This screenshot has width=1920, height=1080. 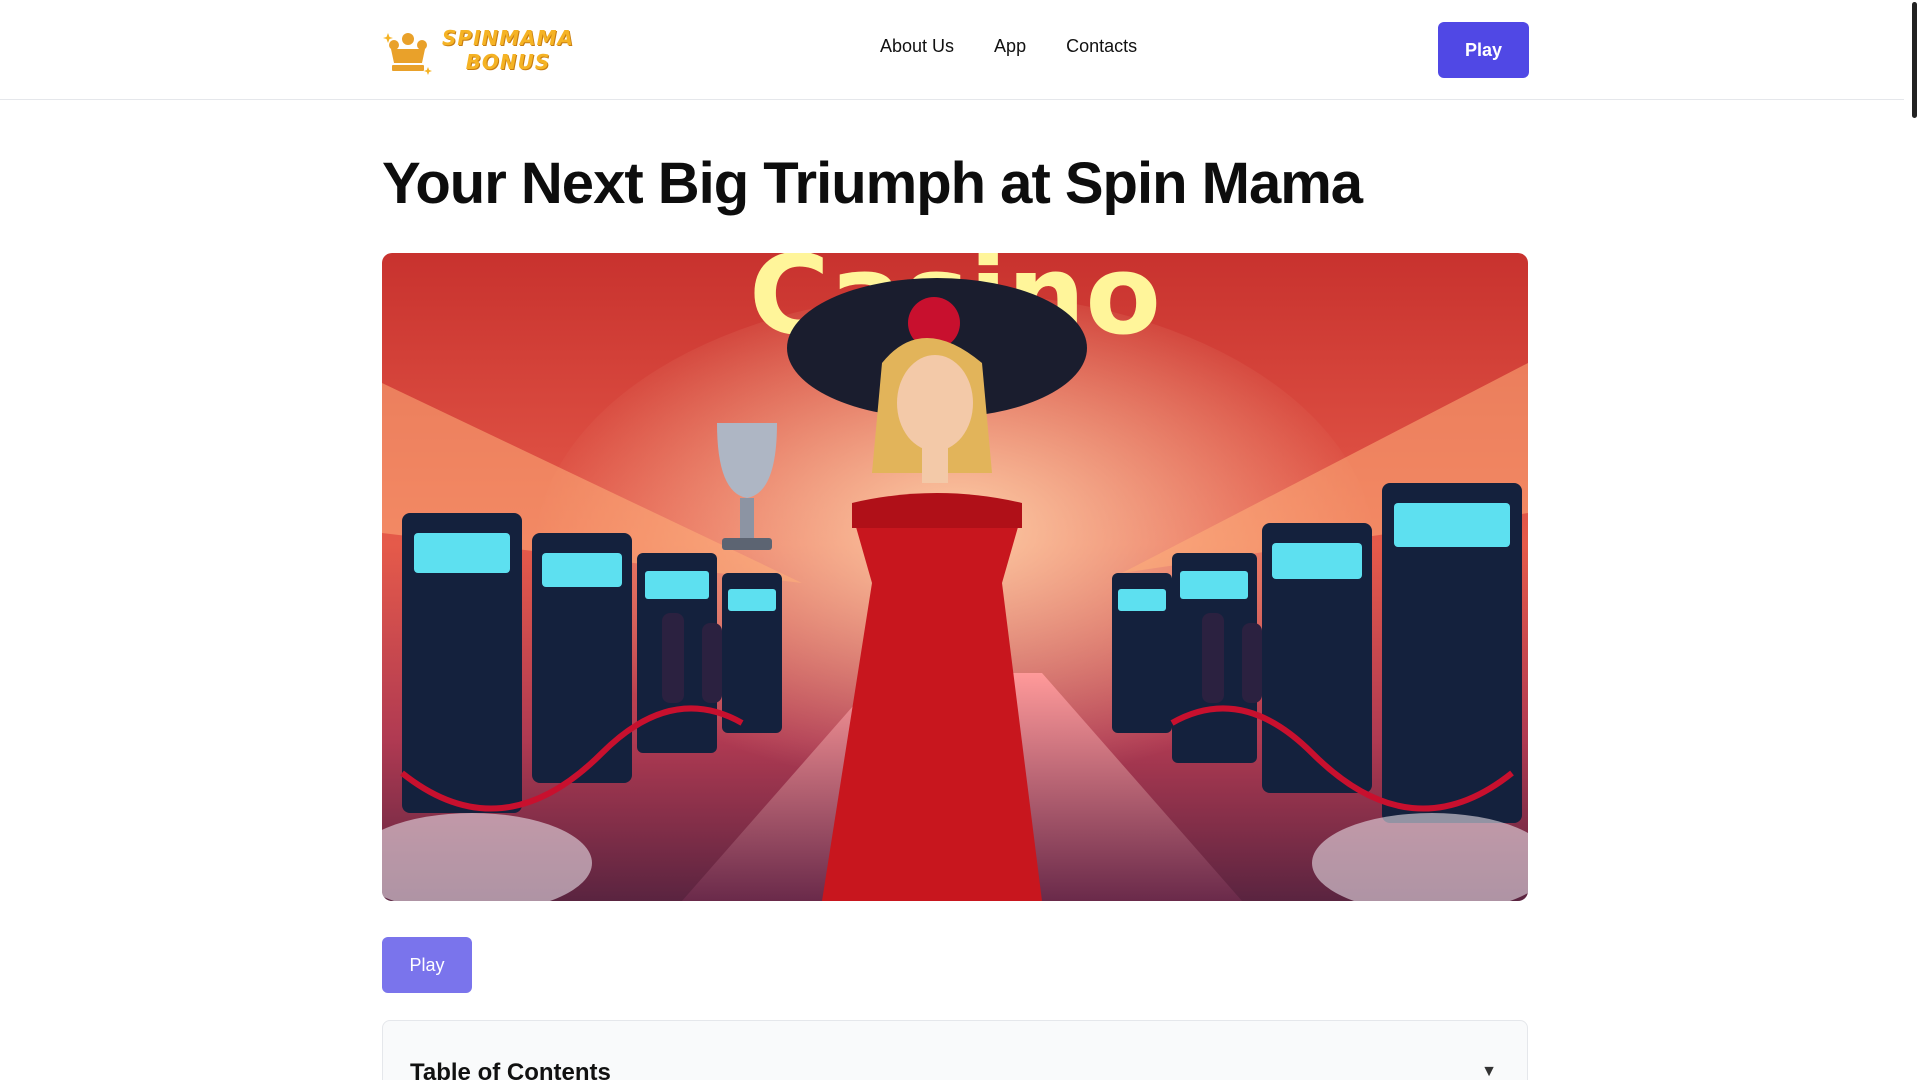 I want to click on site-logo: SPINMAMA BONUS, so click(x=482, y=50).